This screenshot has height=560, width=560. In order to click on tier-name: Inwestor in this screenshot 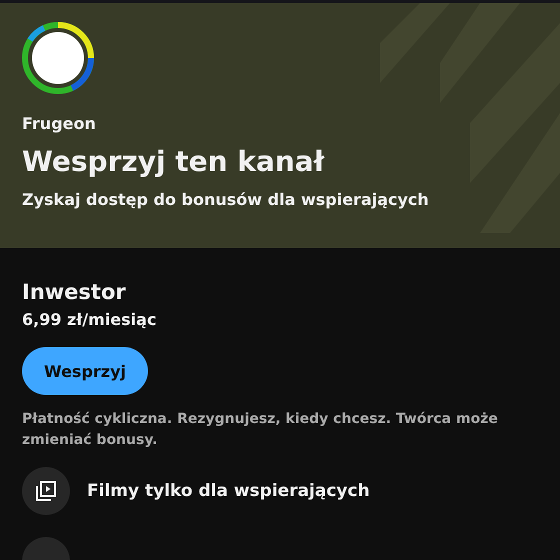, I will do `click(74, 292)`.